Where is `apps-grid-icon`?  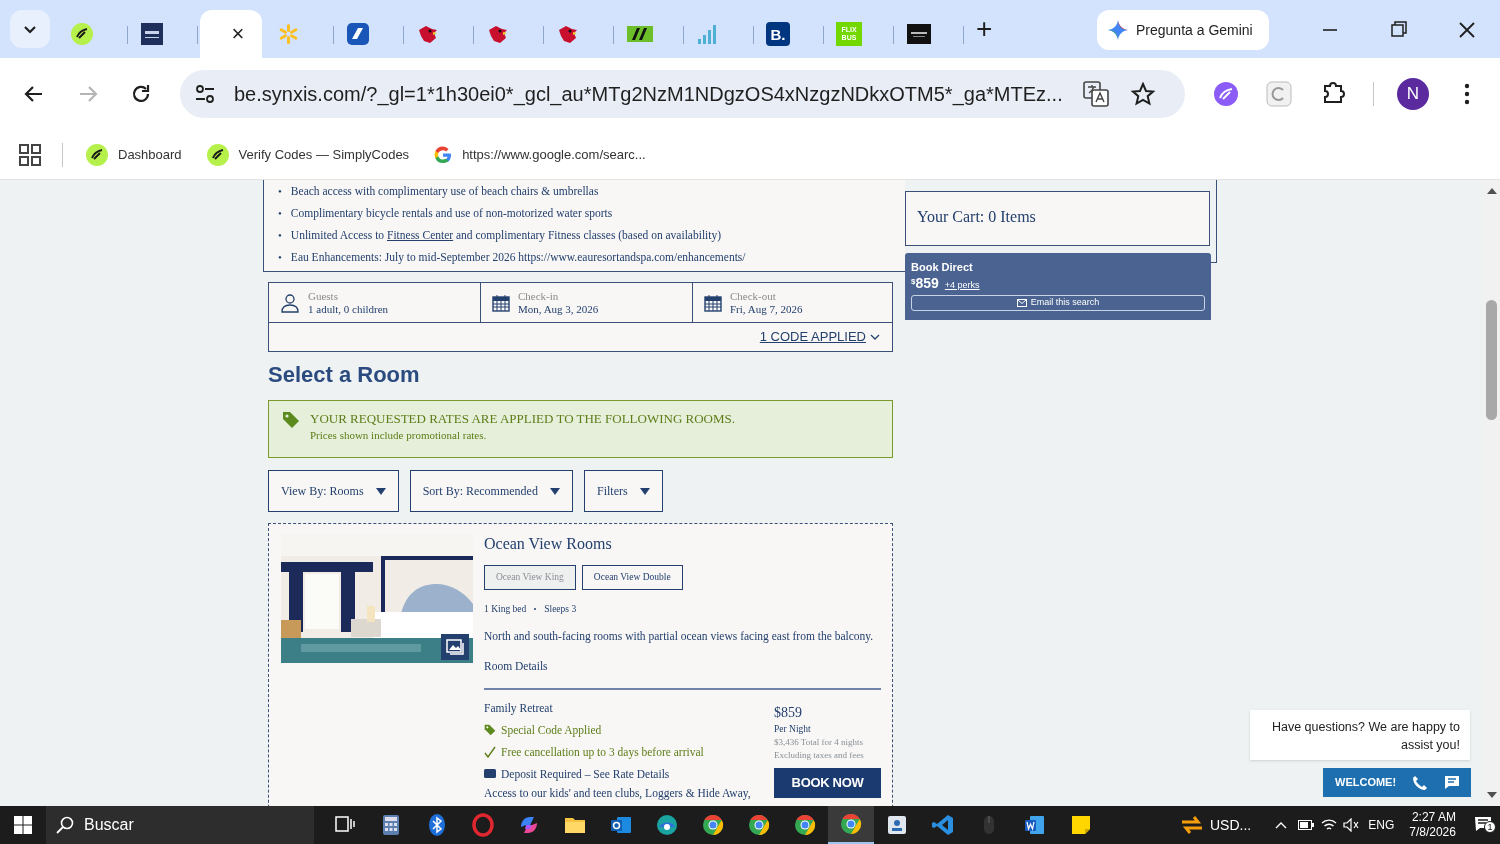 apps-grid-icon is located at coordinates (30, 154).